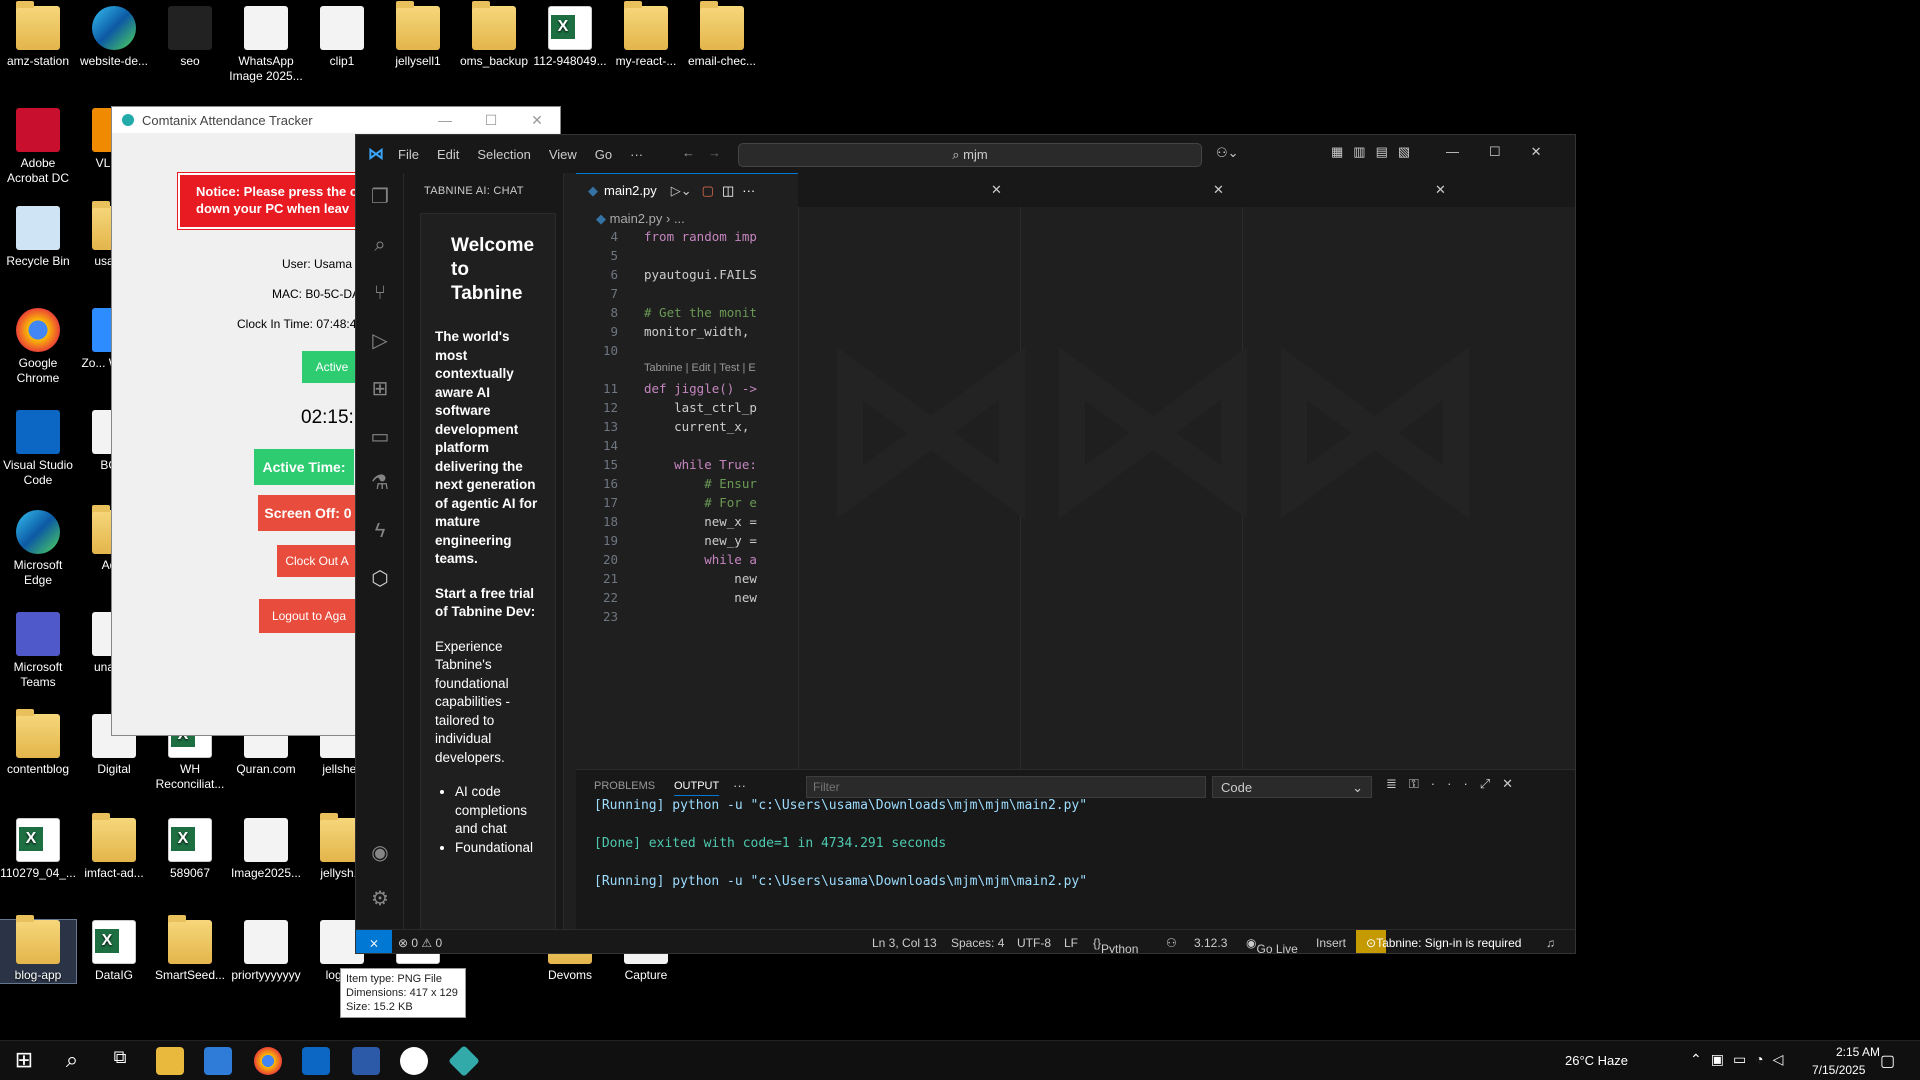  I want to click on menu-item: File, so click(408, 154).